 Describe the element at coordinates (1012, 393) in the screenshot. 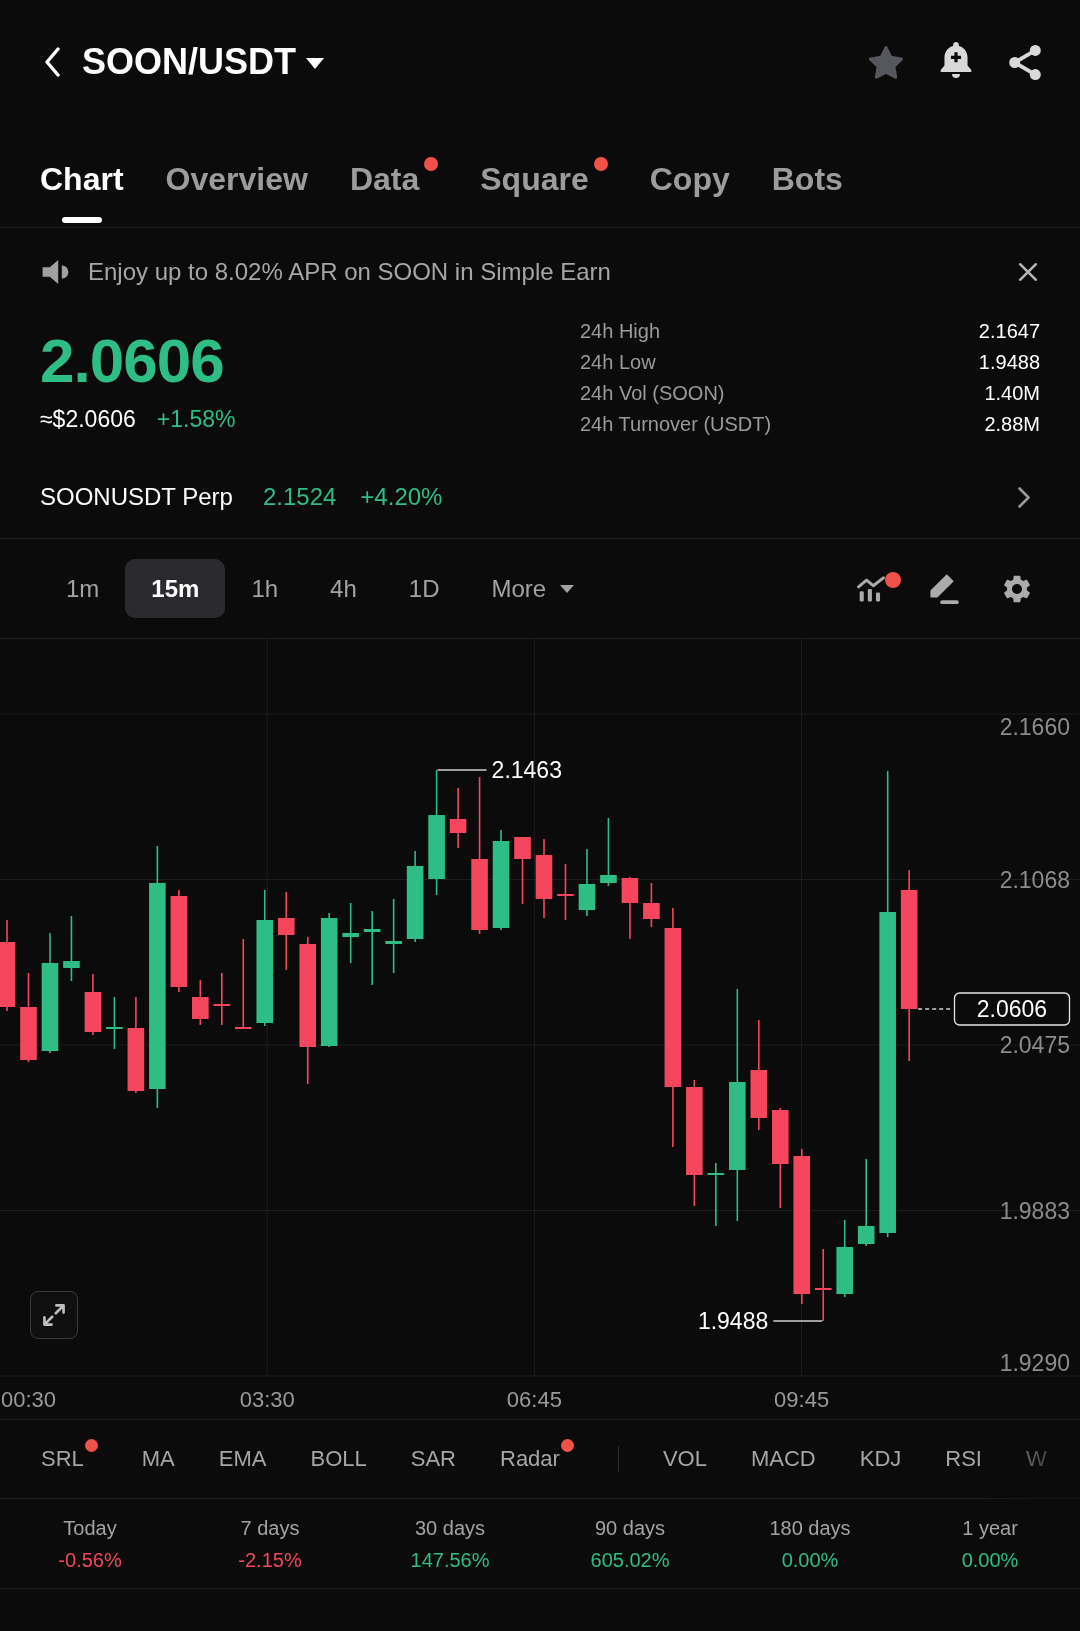

I see `stat-value: 1.40M` at that location.